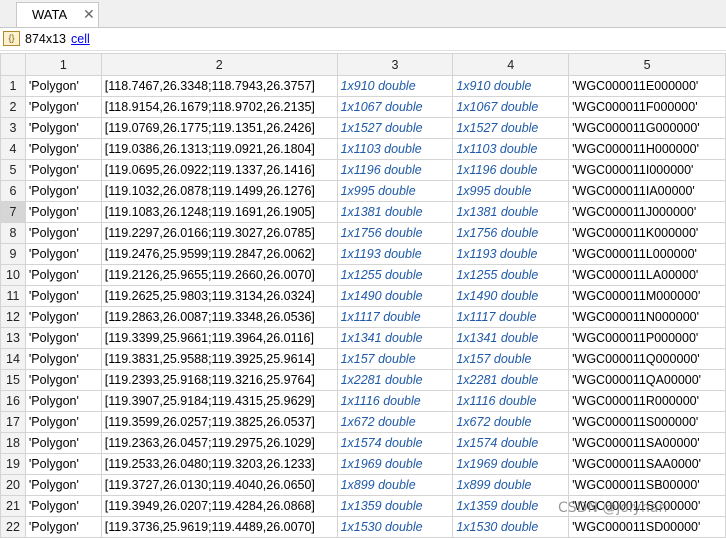 Image resolution: width=726 pixels, height=538 pixels. I want to click on table-cell: 'WGC000011F000000', so click(647, 107).